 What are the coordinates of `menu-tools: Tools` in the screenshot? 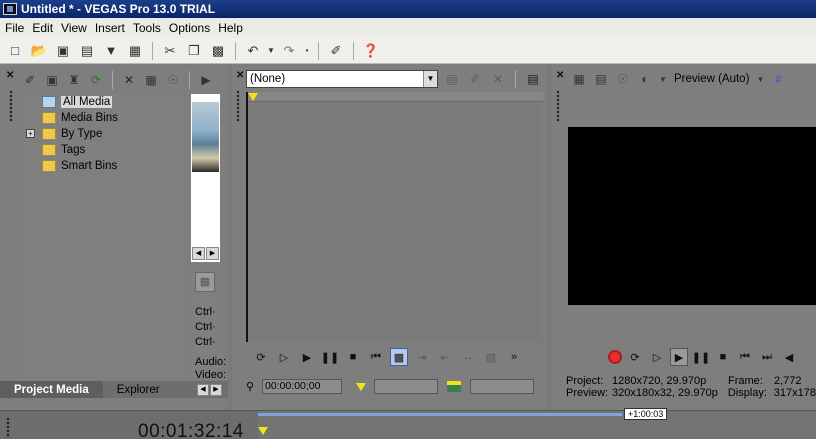 It's located at (149, 28).